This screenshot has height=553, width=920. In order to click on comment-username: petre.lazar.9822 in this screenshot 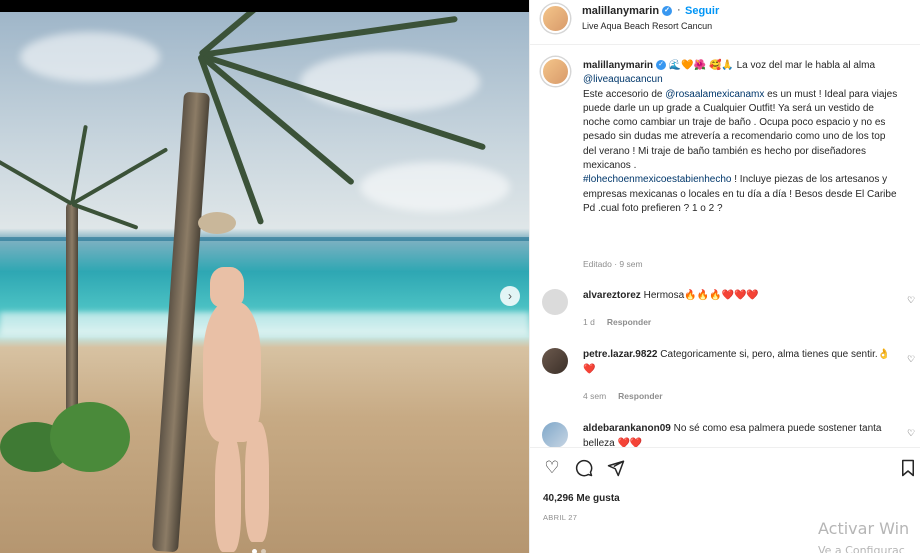, I will do `click(620, 354)`.